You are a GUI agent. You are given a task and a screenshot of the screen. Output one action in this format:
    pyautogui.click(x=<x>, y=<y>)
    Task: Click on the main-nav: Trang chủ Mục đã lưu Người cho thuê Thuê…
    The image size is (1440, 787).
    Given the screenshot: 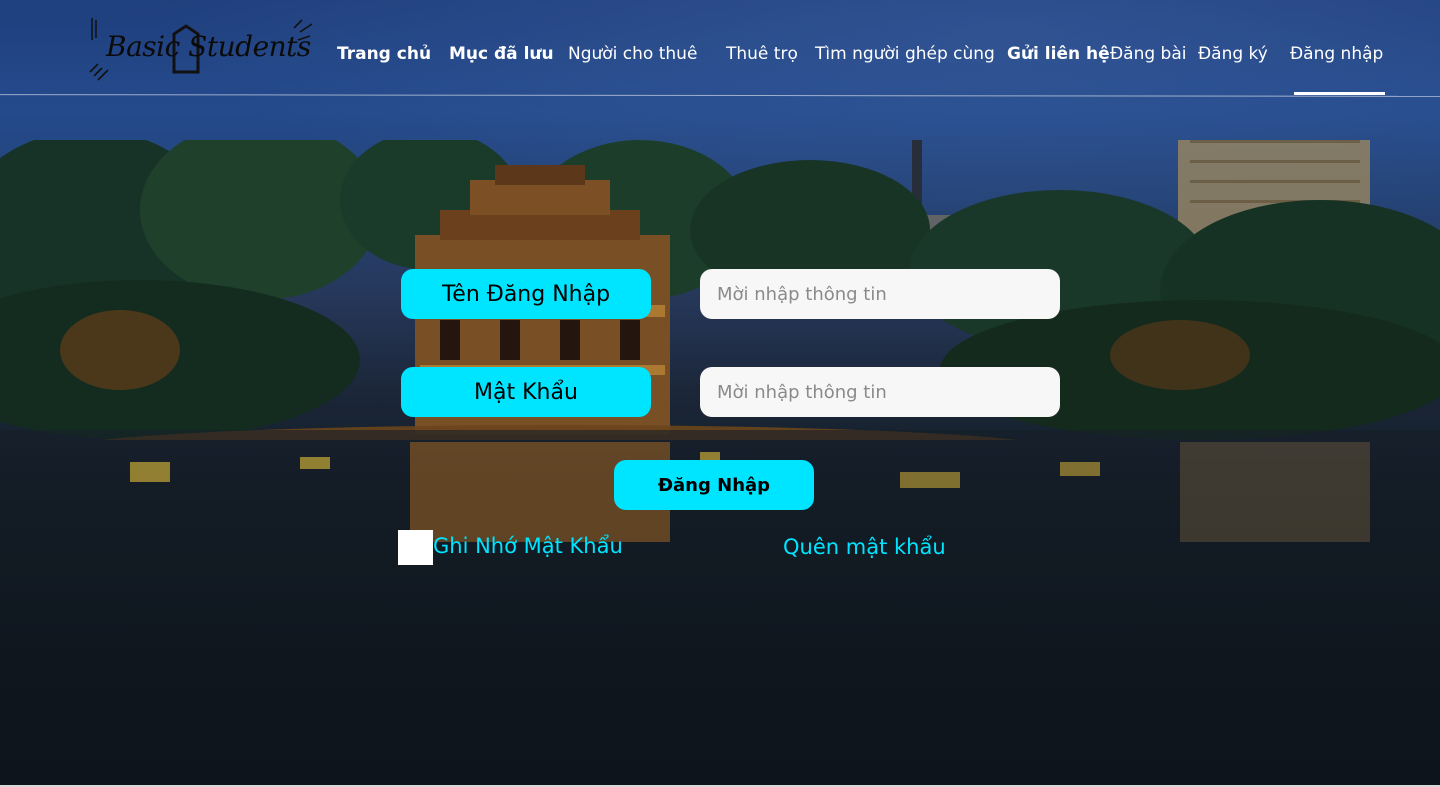 What is the action you would take?
    pyautogui.click(x=720, y=58)
    